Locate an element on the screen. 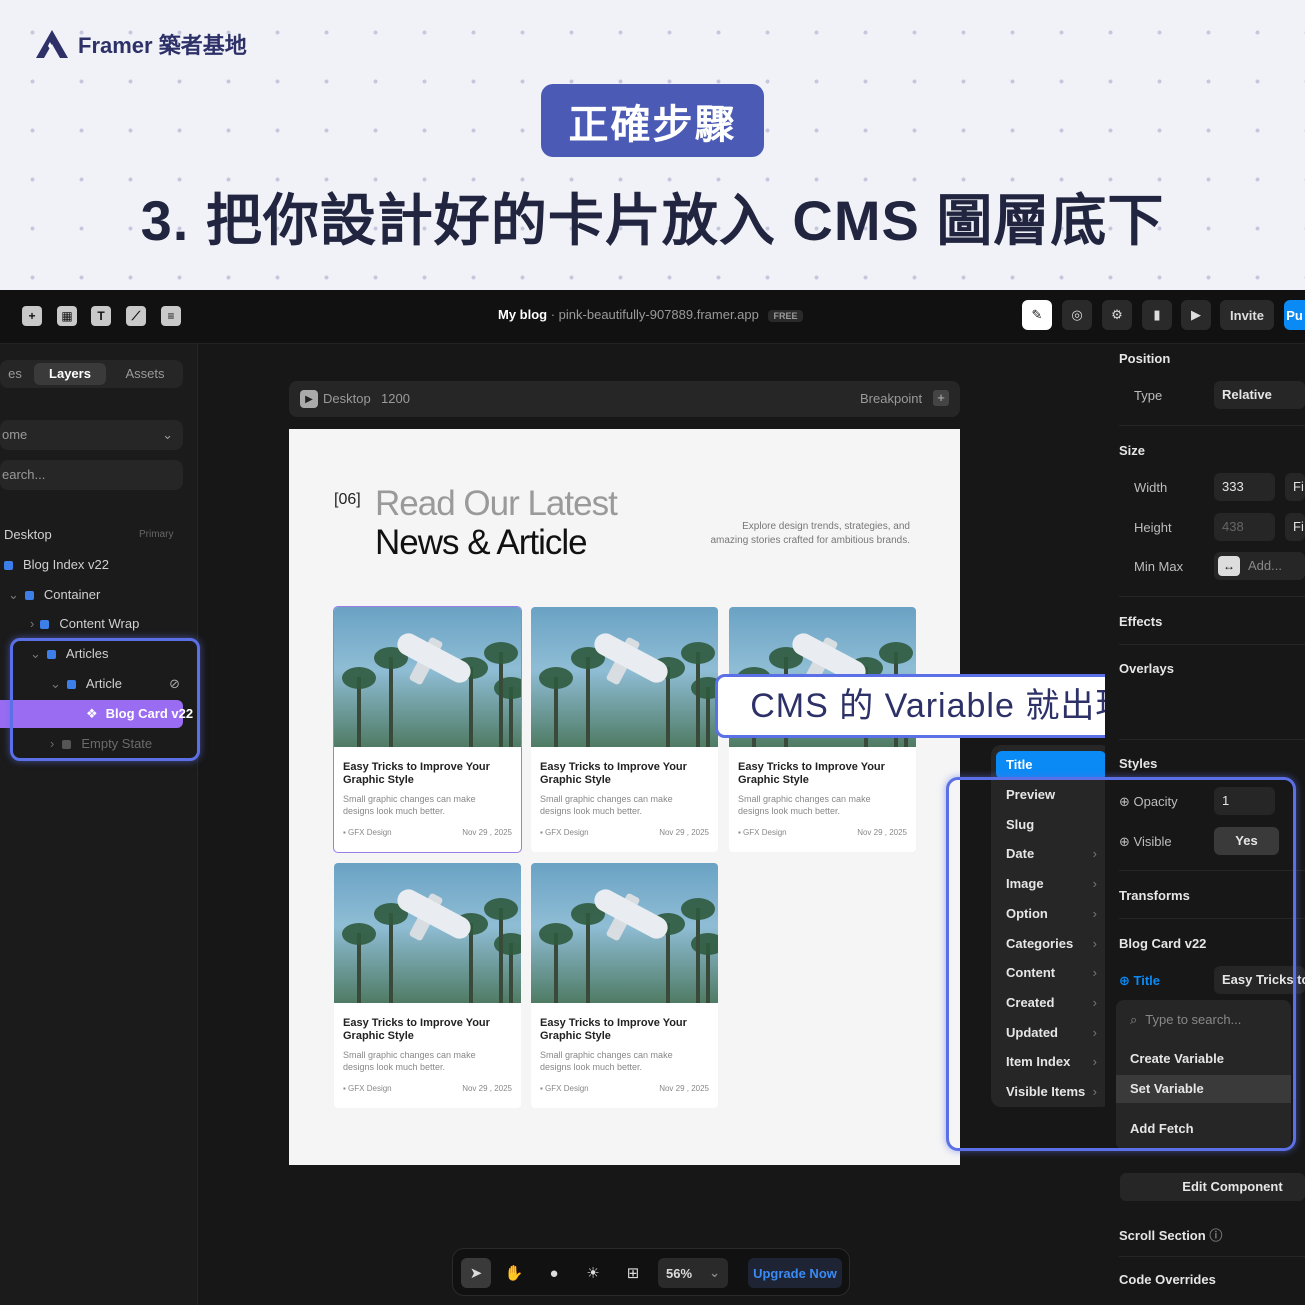 Image resolution: width=1305 pixels, height=1305 pixels. brand-logo: Framer 築者基地 is located at coordinates (140, 44).